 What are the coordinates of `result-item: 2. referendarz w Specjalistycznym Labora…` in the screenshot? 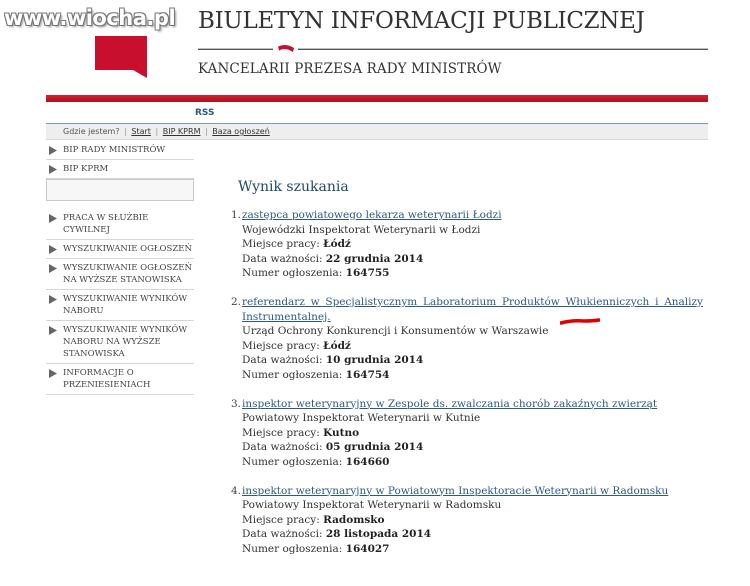 It's located at (465, 339).